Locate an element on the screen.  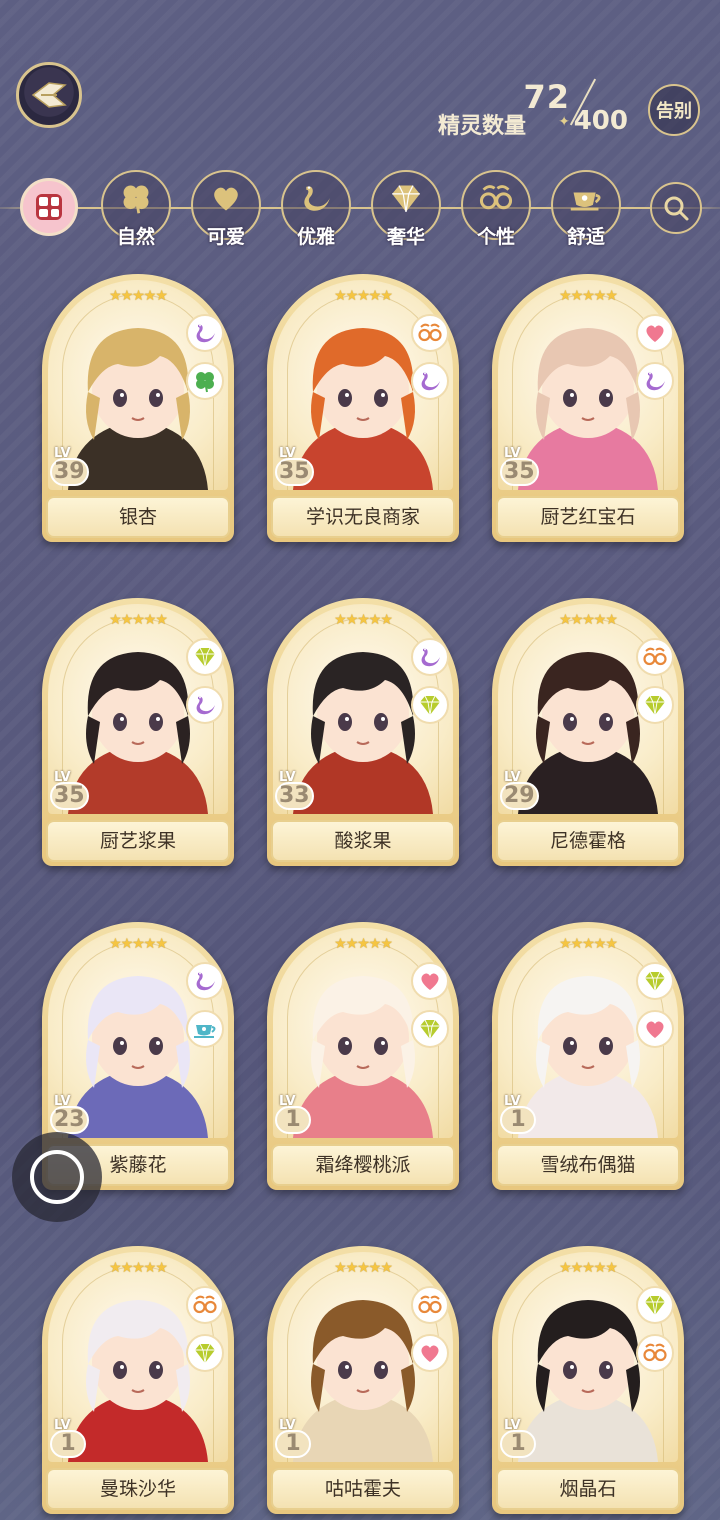
count-current: 72 is located at coordinates (546, 97).